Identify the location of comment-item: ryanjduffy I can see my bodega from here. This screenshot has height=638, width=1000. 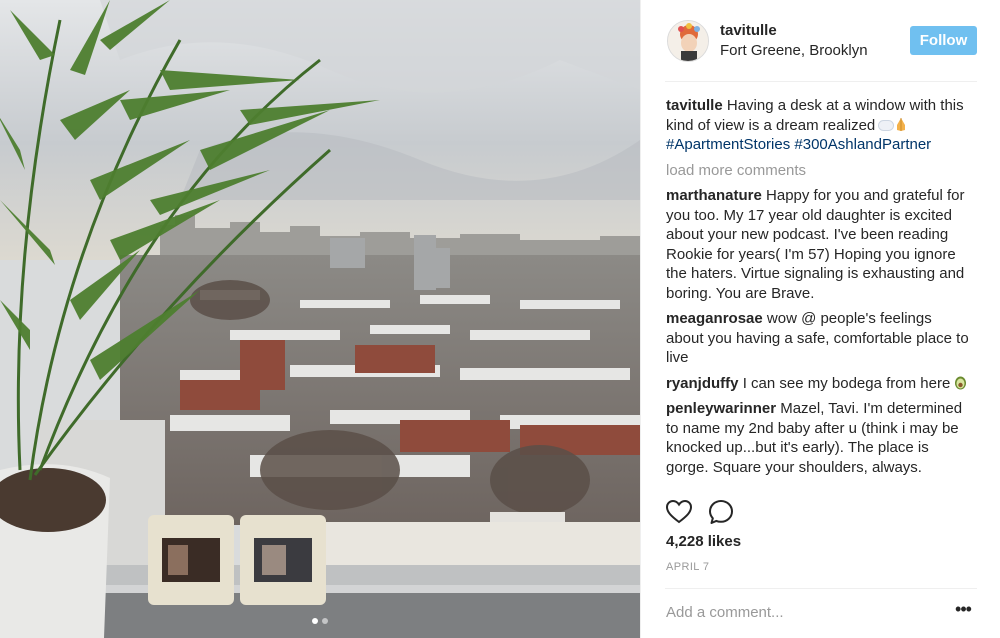
(819, 384).